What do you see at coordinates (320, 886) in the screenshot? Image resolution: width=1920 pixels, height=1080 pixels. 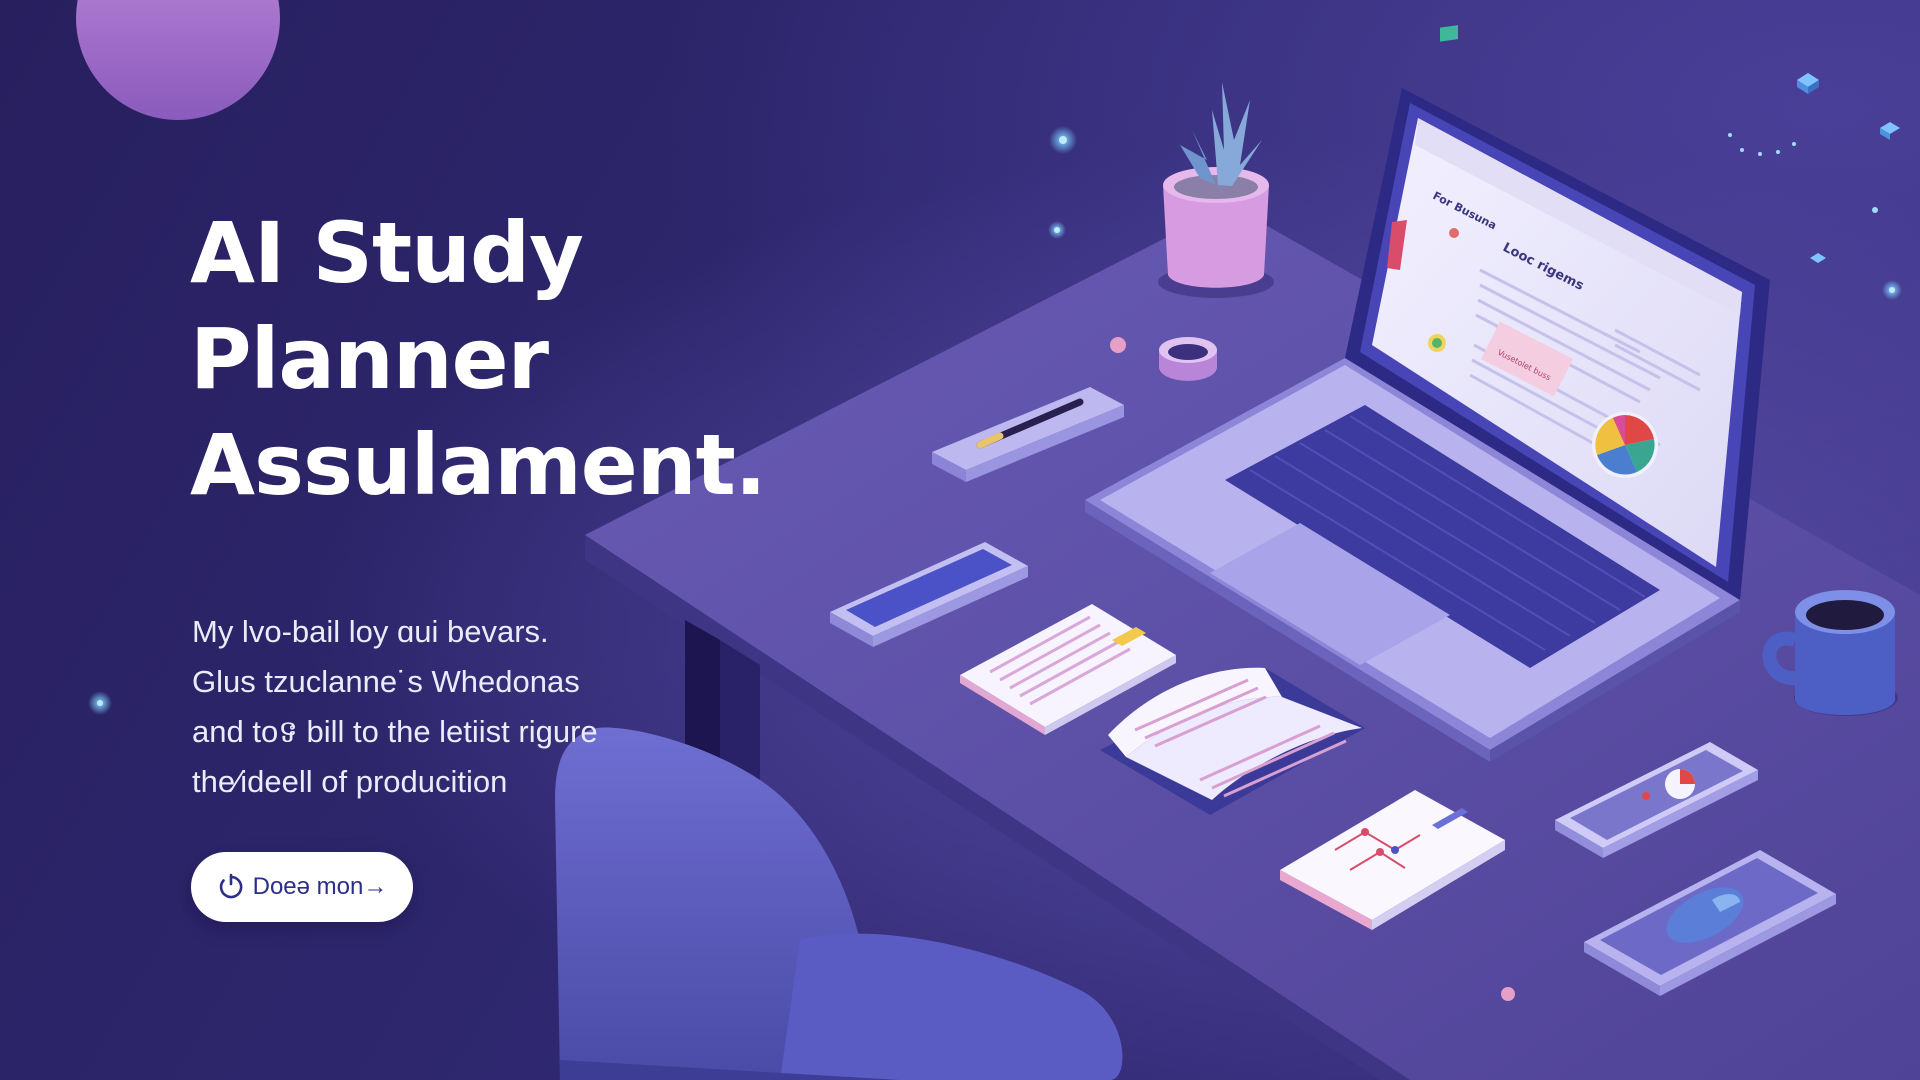 I see `cta-label: Doeə mon→` at bounding box center [320, 886].